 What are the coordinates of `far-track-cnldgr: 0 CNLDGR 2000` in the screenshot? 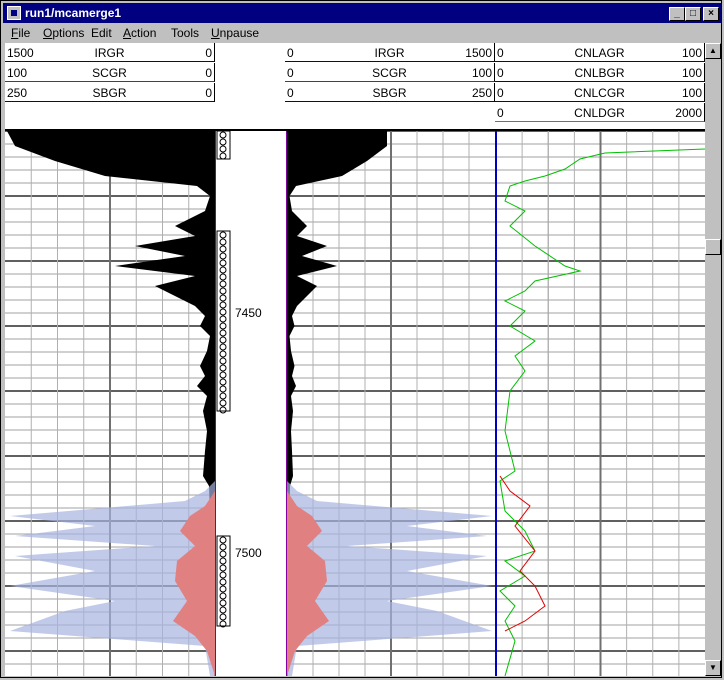 It's located at (600, 112).